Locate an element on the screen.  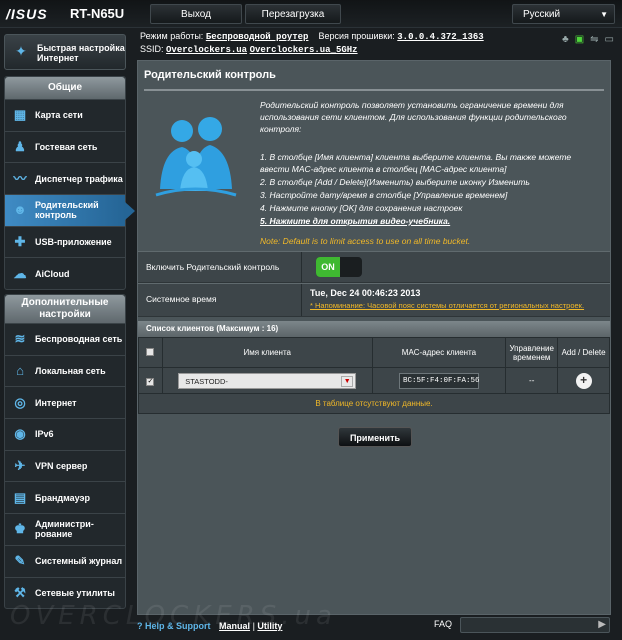
guest-status-icon: ♣ is located at coordinates (565, 39).